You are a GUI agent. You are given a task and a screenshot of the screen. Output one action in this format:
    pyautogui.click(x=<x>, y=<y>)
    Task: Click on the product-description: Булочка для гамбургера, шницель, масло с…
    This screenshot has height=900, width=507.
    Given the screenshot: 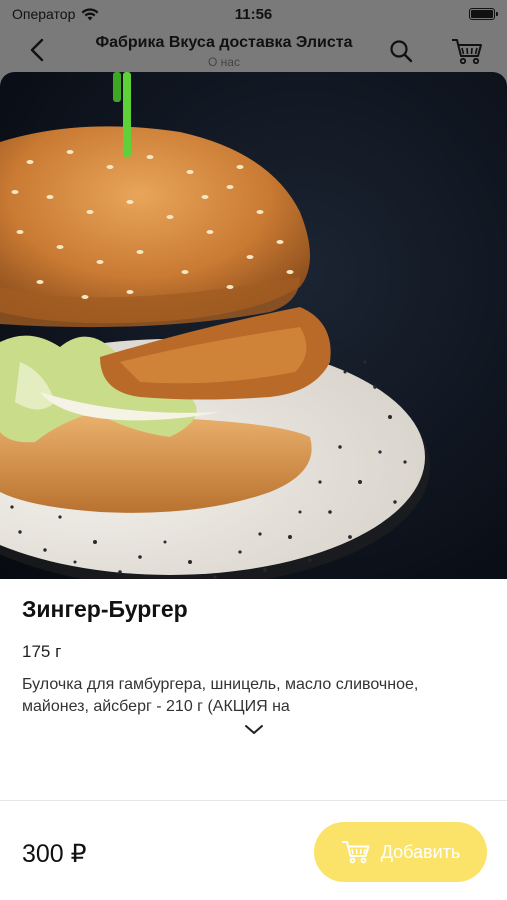 What is the action you would take?
    pyautogui.click(x=220, y=695)
    